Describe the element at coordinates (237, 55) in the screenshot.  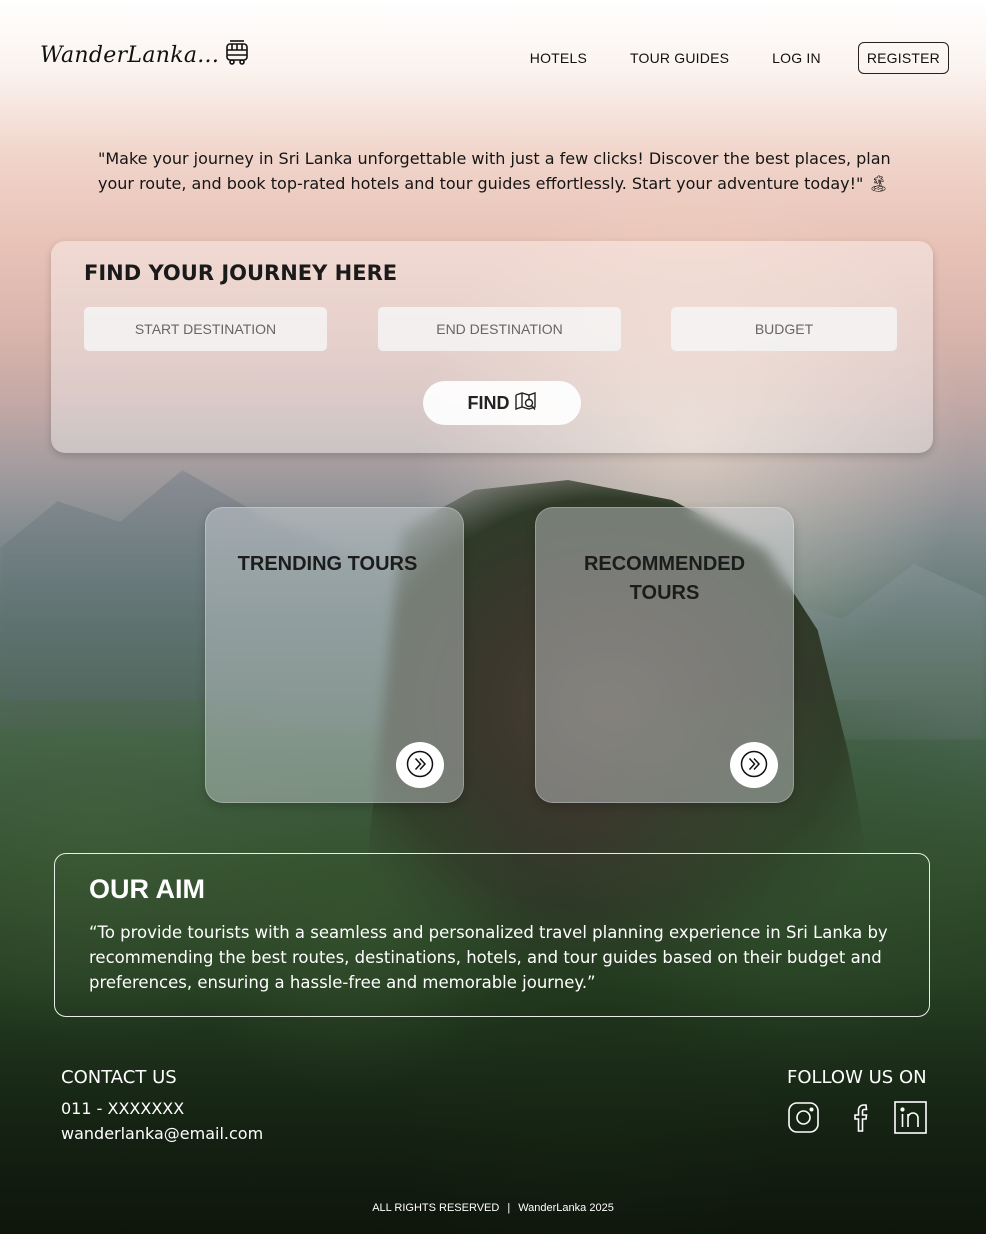
I see `bus-icon` at that location.